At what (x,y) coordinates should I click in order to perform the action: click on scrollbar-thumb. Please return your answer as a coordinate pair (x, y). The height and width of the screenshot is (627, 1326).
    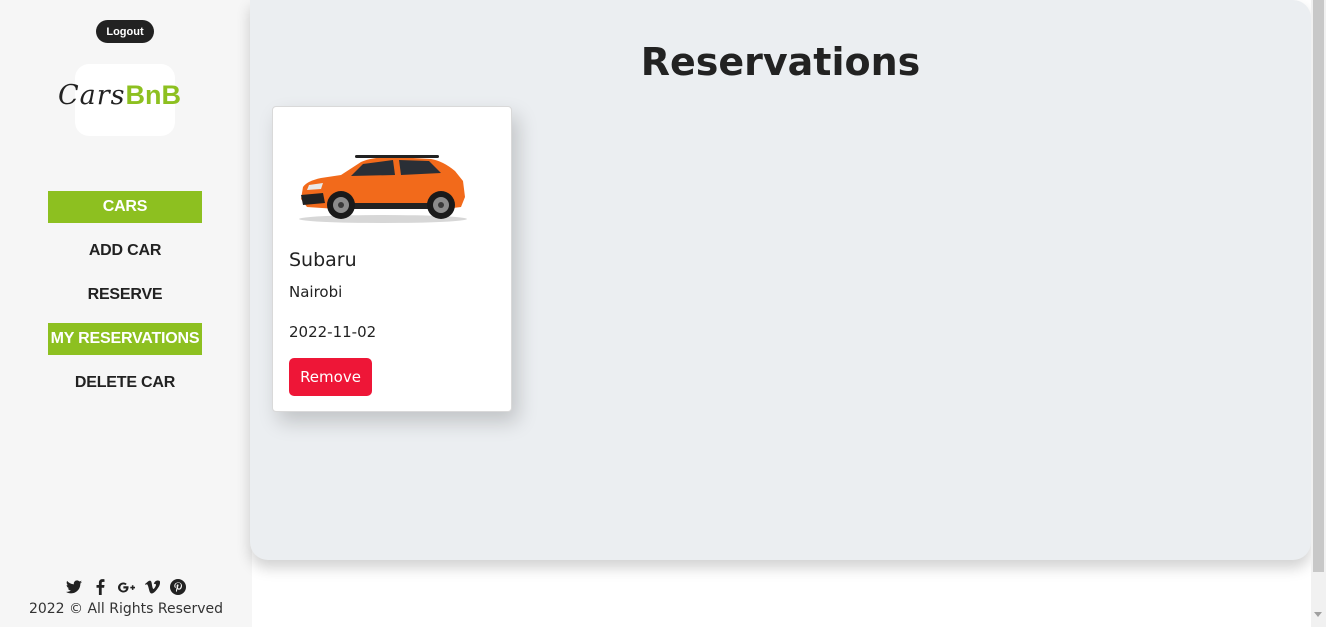
    Looking at the image, I should click on (1318, 286).